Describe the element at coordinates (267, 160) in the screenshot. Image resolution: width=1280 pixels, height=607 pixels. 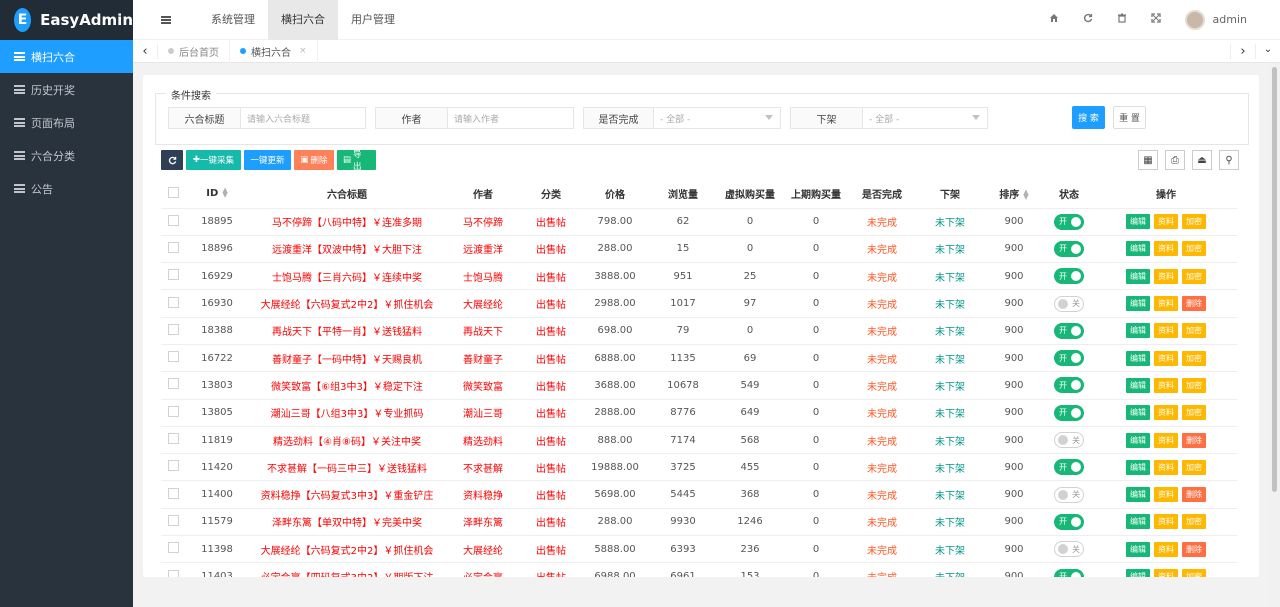
I see `update-button: 一键更新` at that location.